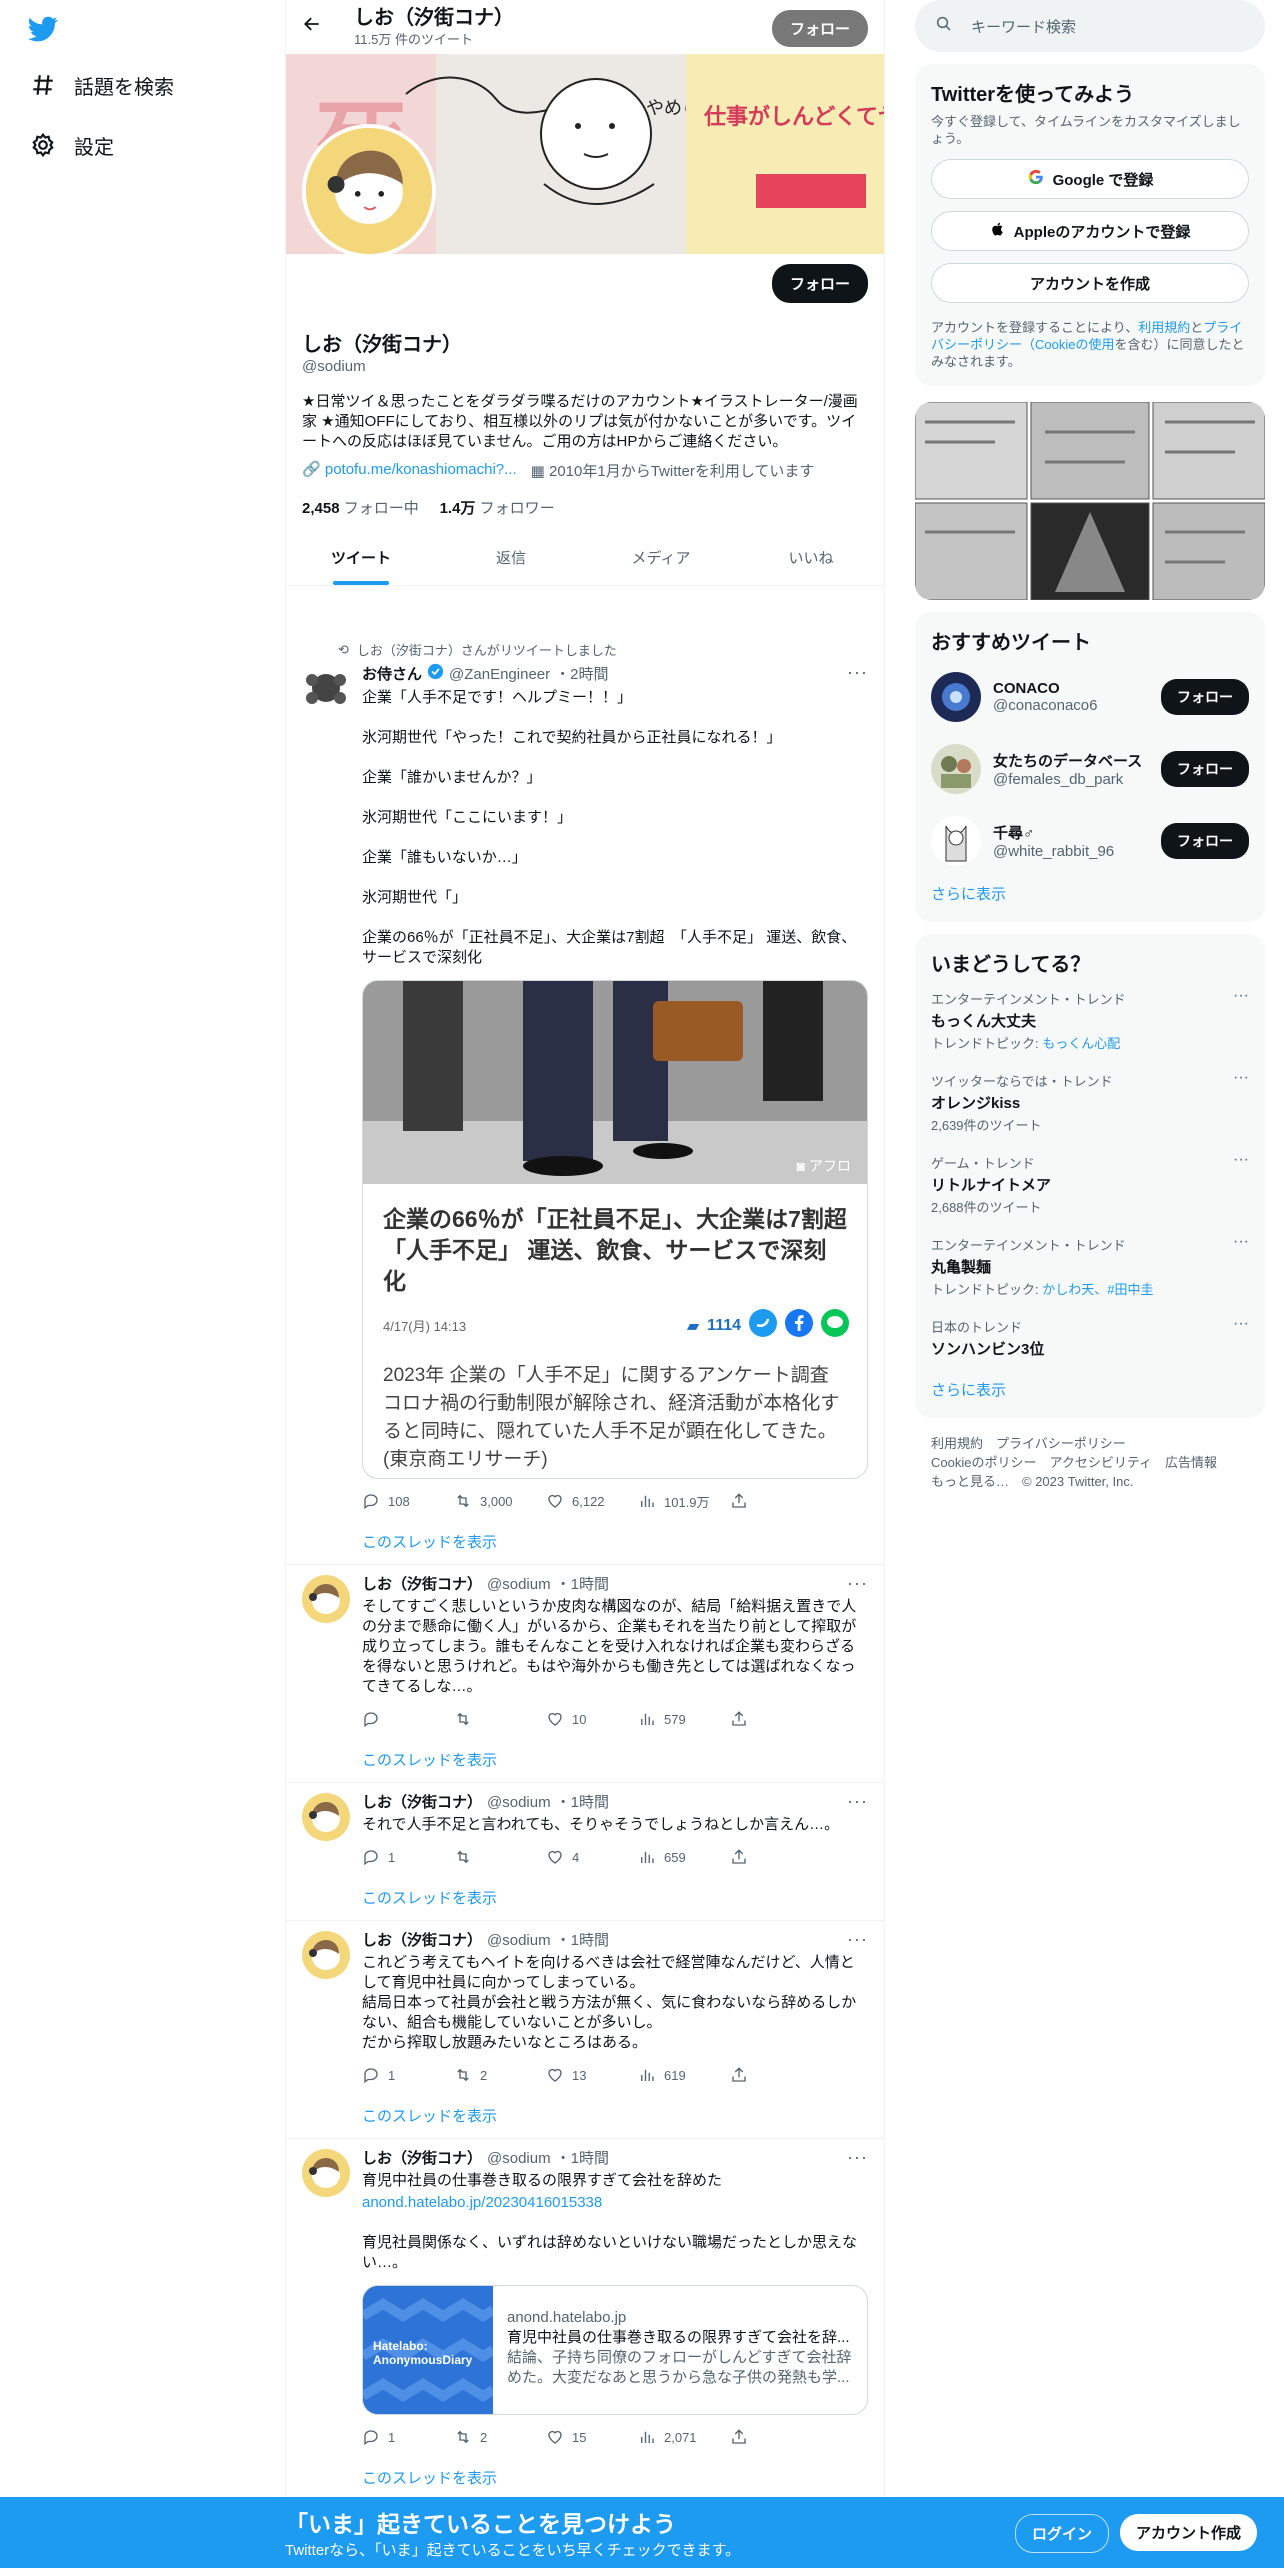  I want to click on trend-item: ツイッターならでは・トレンド オレンジkiss 2,639件のツイート ···, so click(1090, 1106).